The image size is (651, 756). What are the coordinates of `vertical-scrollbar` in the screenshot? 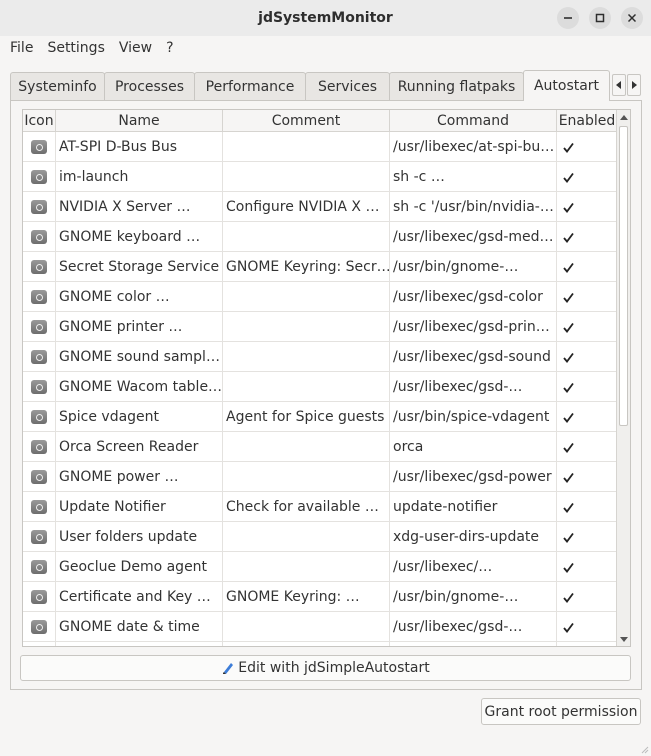 It's located at (623, 378).